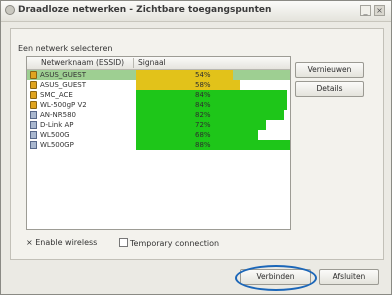  I want to click on network-row: AN-NR580 82%, so click(158, 115).